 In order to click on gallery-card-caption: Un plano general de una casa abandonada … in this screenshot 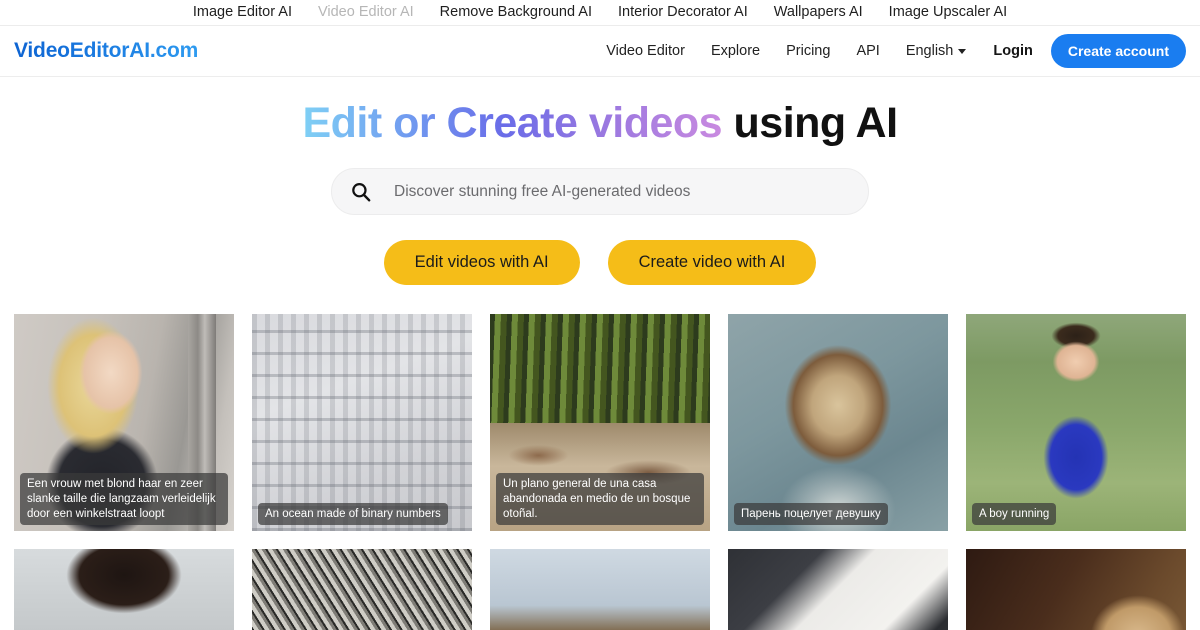, I will do `click(600, 499)`.